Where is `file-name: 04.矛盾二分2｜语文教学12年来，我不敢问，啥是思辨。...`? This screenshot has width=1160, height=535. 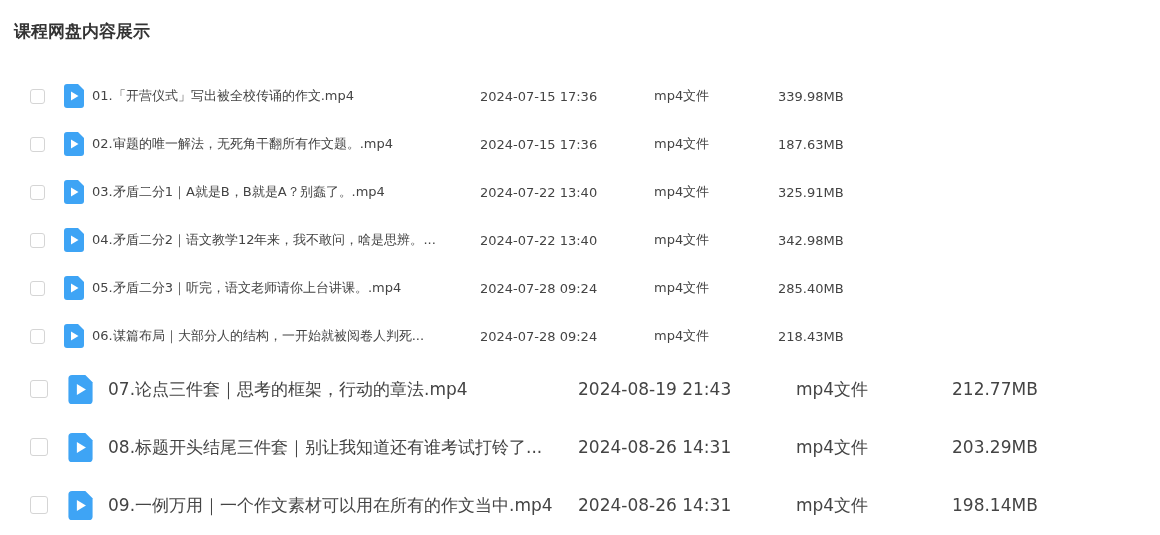
file-name: 04.矛盾二分2｜语文教学12年来，我不敢问，啥是思辨。... is located at coordinates (277, 240).